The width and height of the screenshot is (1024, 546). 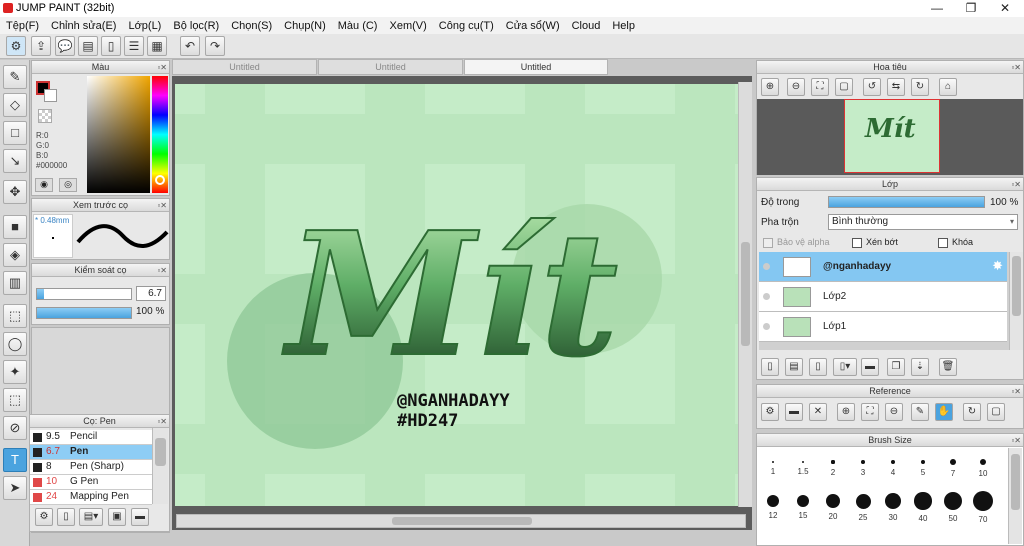 What do you see at coordinates (766, 266) in the screenshot?
I see `layer-visibility-icon` at bounding box center [766, 266].